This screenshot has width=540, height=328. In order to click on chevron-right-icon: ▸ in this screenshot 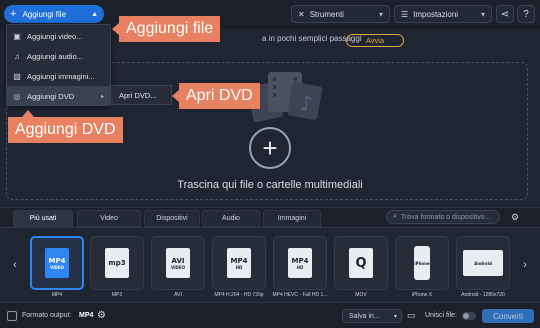, I will do `click(102, 96)`.